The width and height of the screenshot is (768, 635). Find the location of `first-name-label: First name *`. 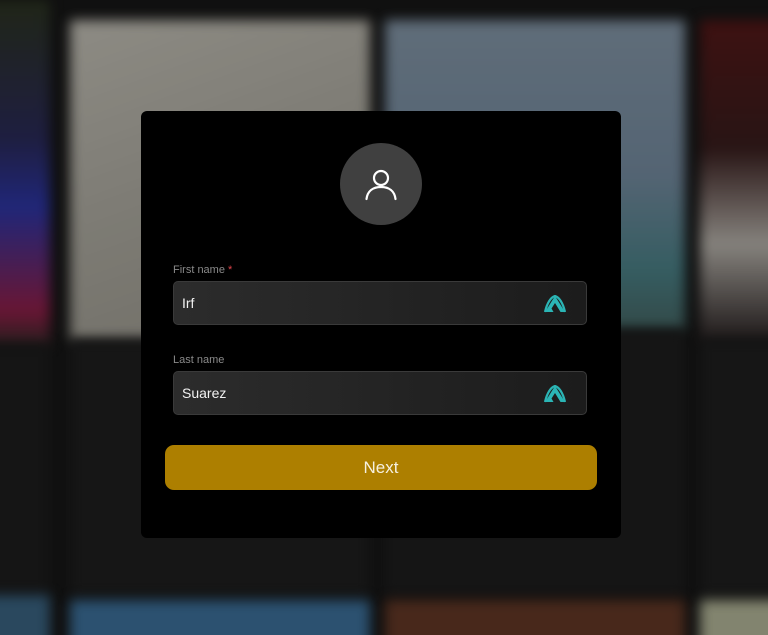

first-name-label: First name * is located at coordinates (202, 270).